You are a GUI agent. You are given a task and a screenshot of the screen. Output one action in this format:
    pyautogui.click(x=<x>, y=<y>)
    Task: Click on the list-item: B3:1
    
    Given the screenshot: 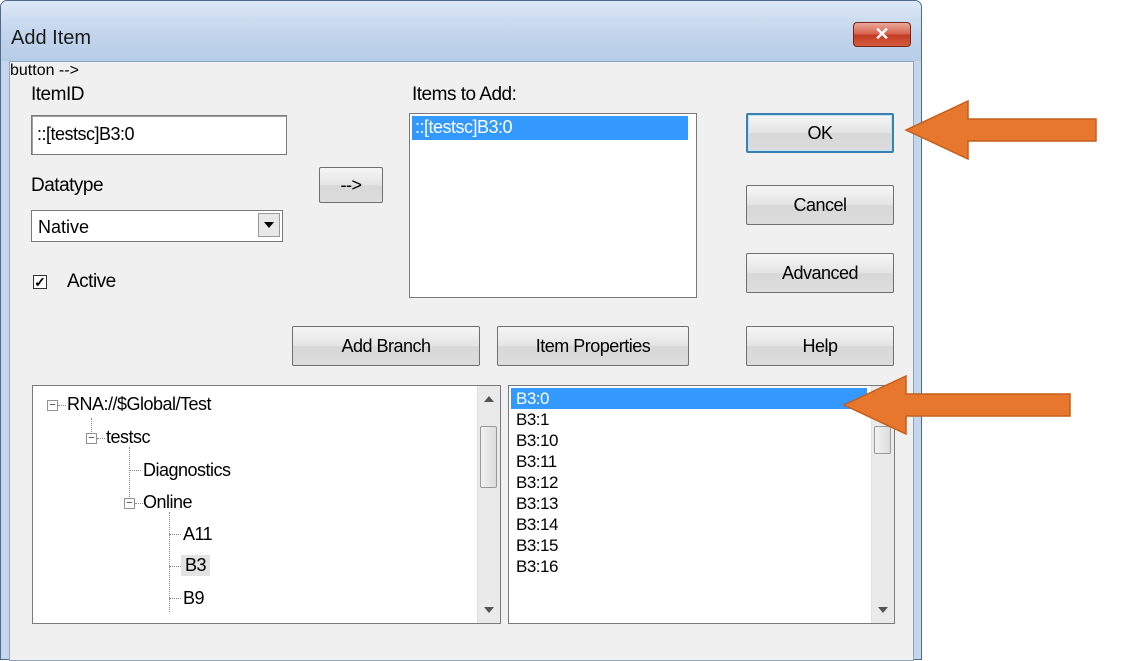 What is the action you would take?
    pyautogui.click(x=689, y=419)
    